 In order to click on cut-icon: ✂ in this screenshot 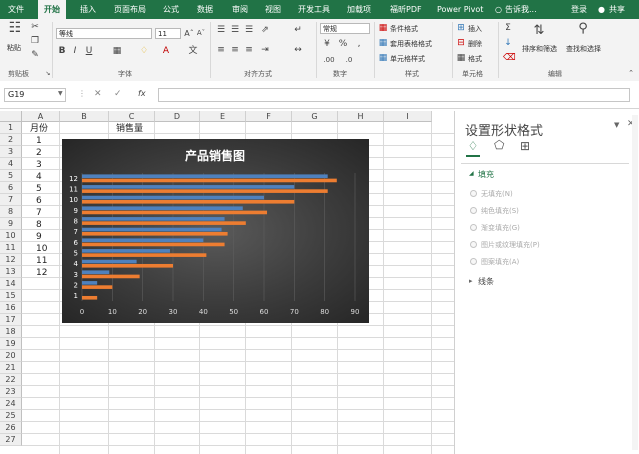, I will do `click(35, 27)`.